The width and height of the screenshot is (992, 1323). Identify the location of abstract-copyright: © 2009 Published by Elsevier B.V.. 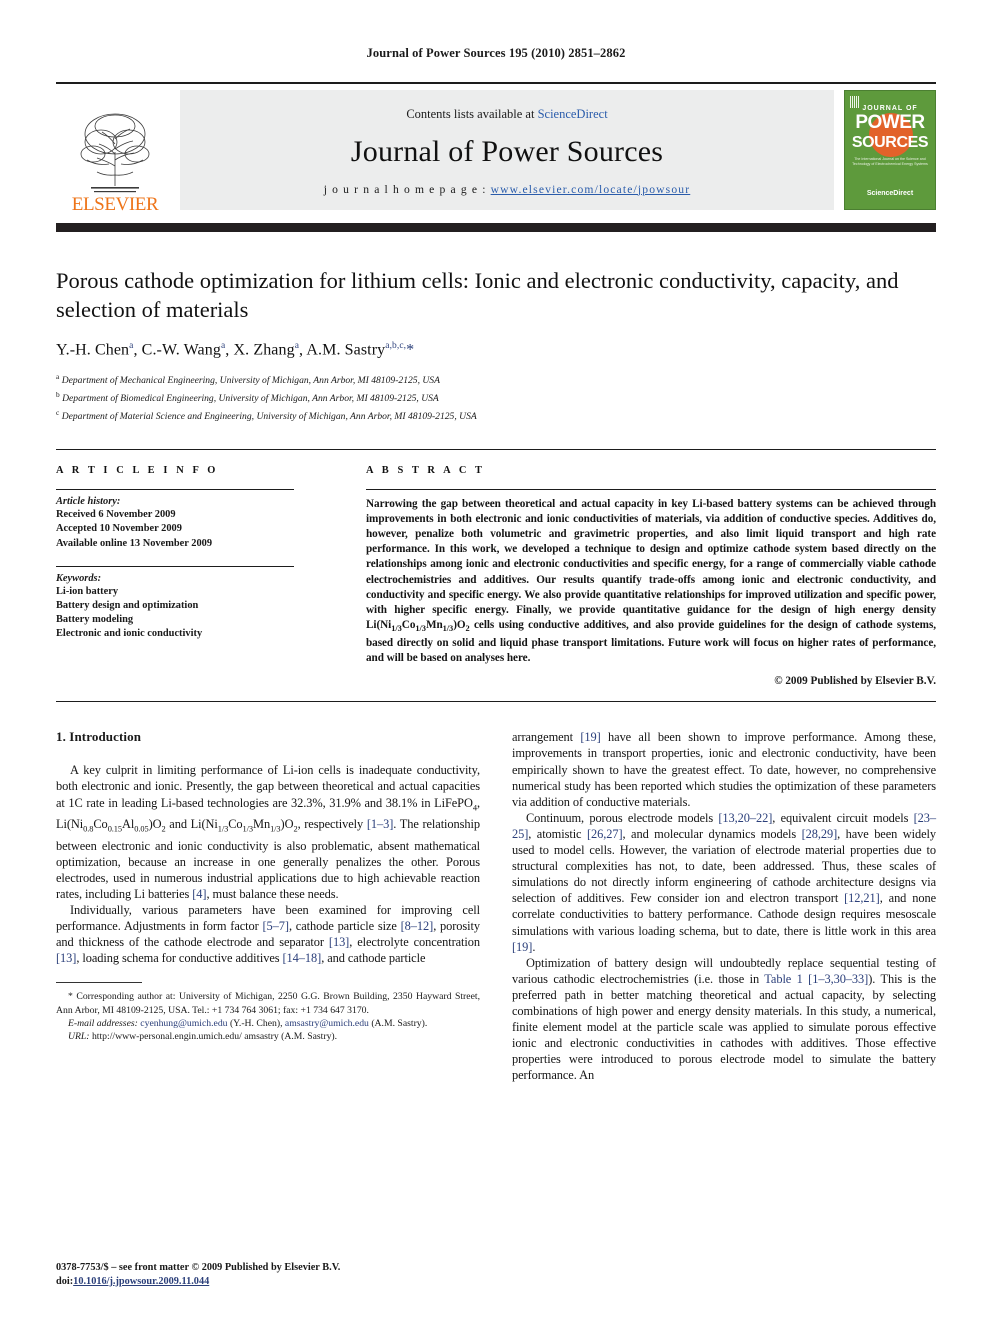
(855, 681).